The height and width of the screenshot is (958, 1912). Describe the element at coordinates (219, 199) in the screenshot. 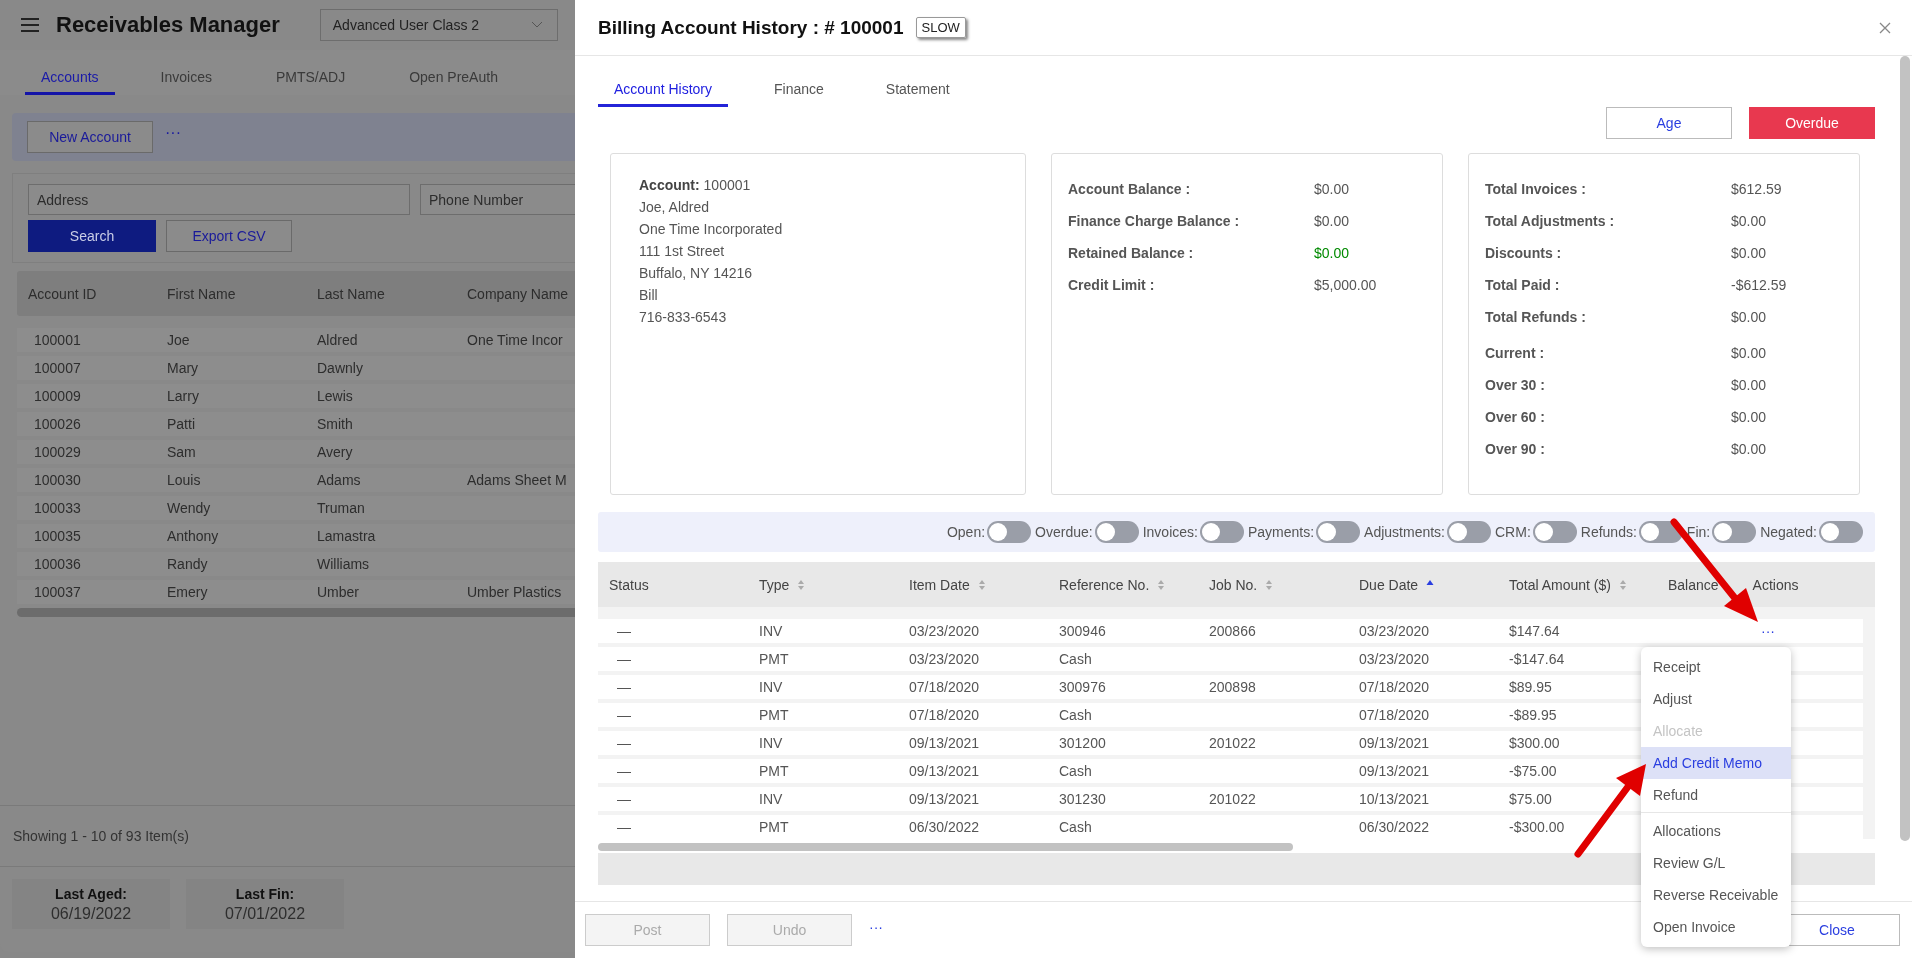

I see `address-field: Address` at that location.